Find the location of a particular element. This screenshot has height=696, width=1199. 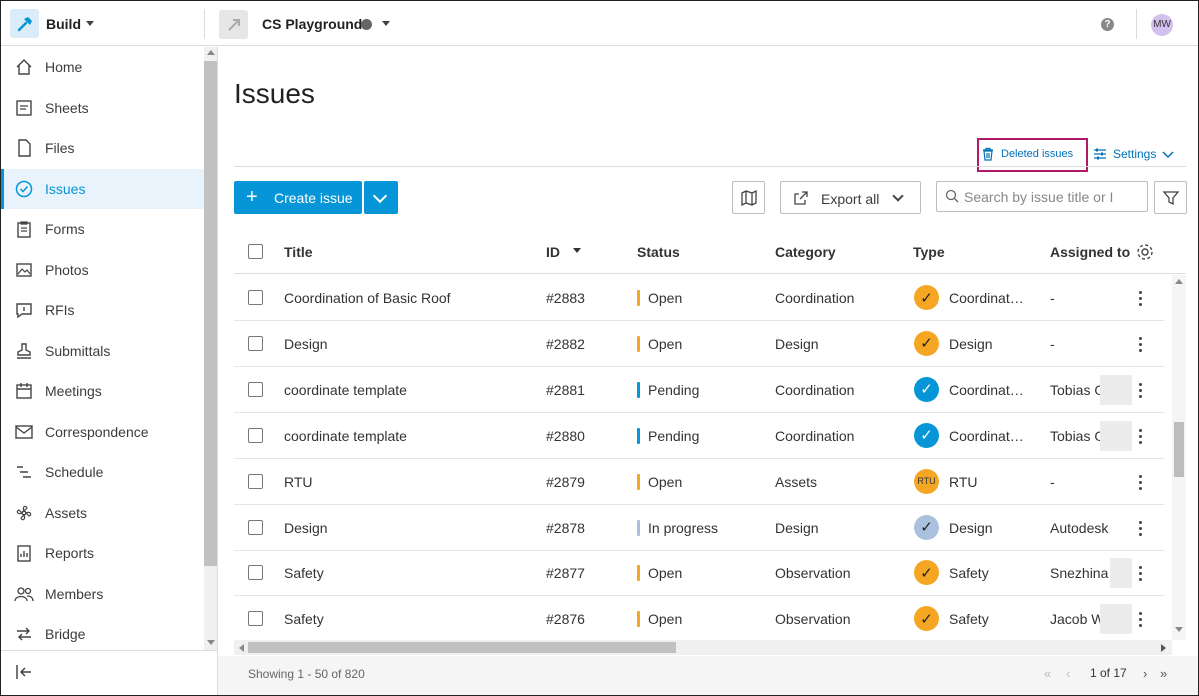

sidebar-item-reports: Reports is located at coordinates (102, 553).